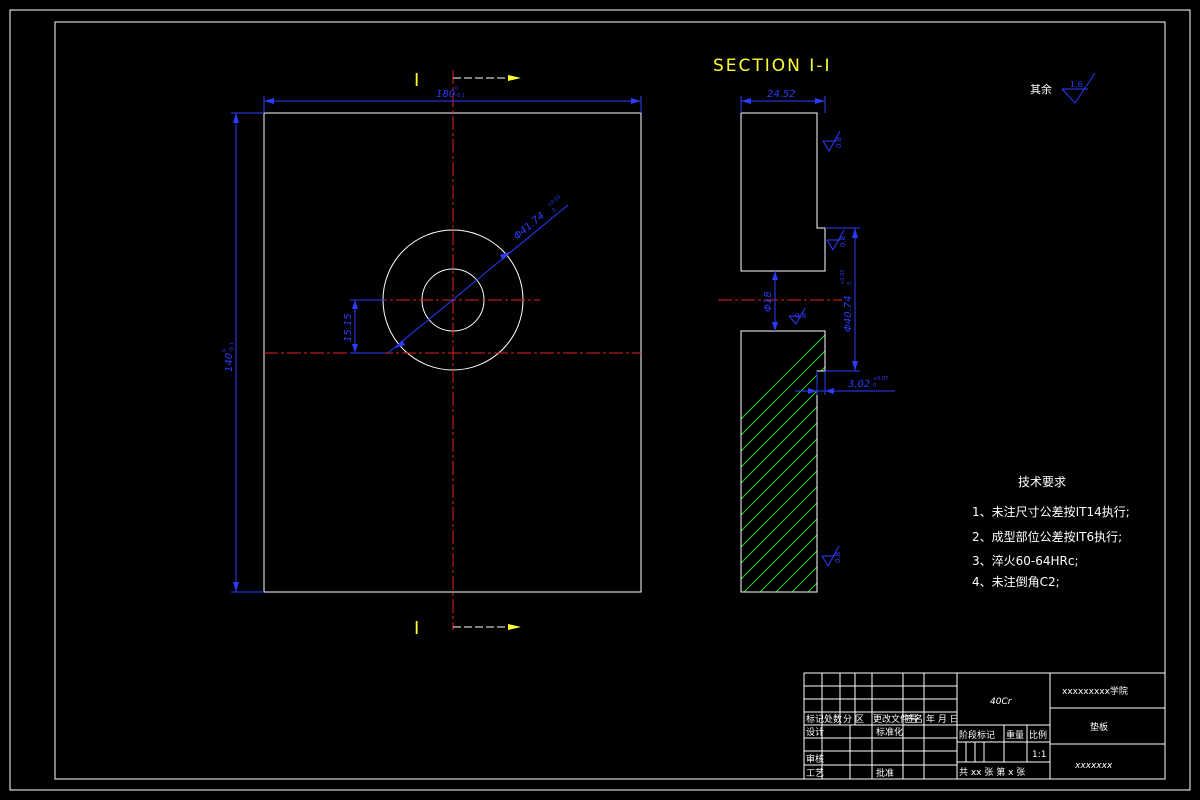  I want to click on section-mark-top: I, so click(416, 80).